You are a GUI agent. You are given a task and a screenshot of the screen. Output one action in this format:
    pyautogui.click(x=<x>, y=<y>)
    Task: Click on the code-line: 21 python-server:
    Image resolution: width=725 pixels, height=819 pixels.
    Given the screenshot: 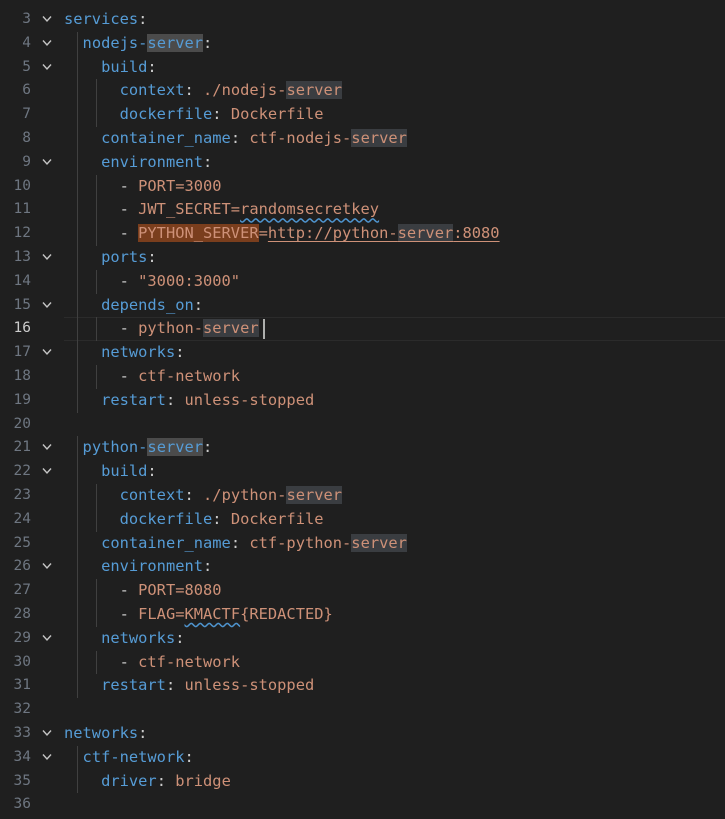 What is the action you would take?
    pyautogui.click(x=362, y=448)
    